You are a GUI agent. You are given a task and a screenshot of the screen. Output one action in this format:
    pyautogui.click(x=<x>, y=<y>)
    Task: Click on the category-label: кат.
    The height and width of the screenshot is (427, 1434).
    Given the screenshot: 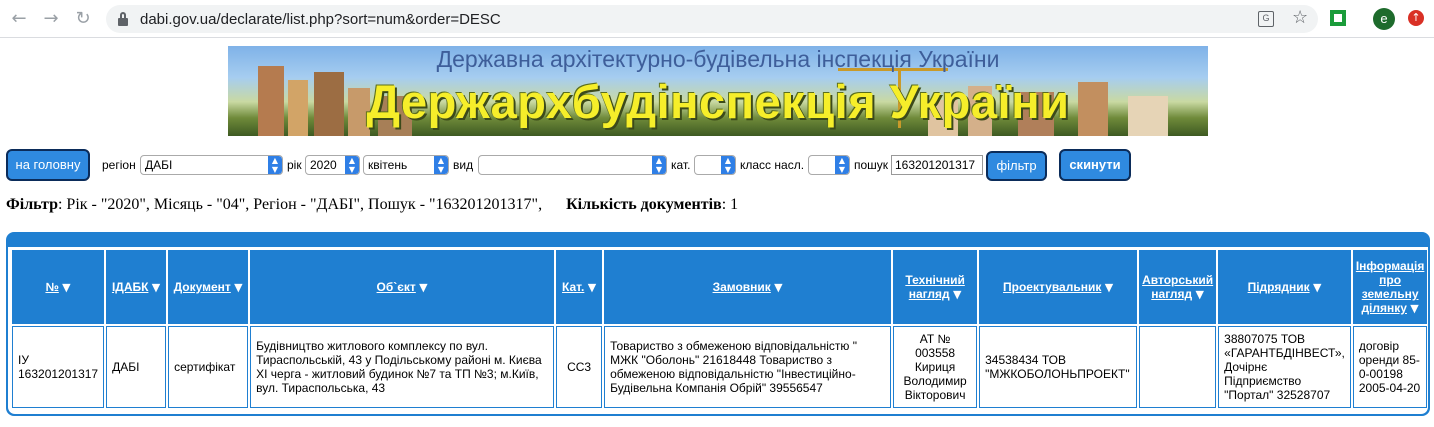 What is the action you would take?
    pyautogui.click(x=681, y=165)
    